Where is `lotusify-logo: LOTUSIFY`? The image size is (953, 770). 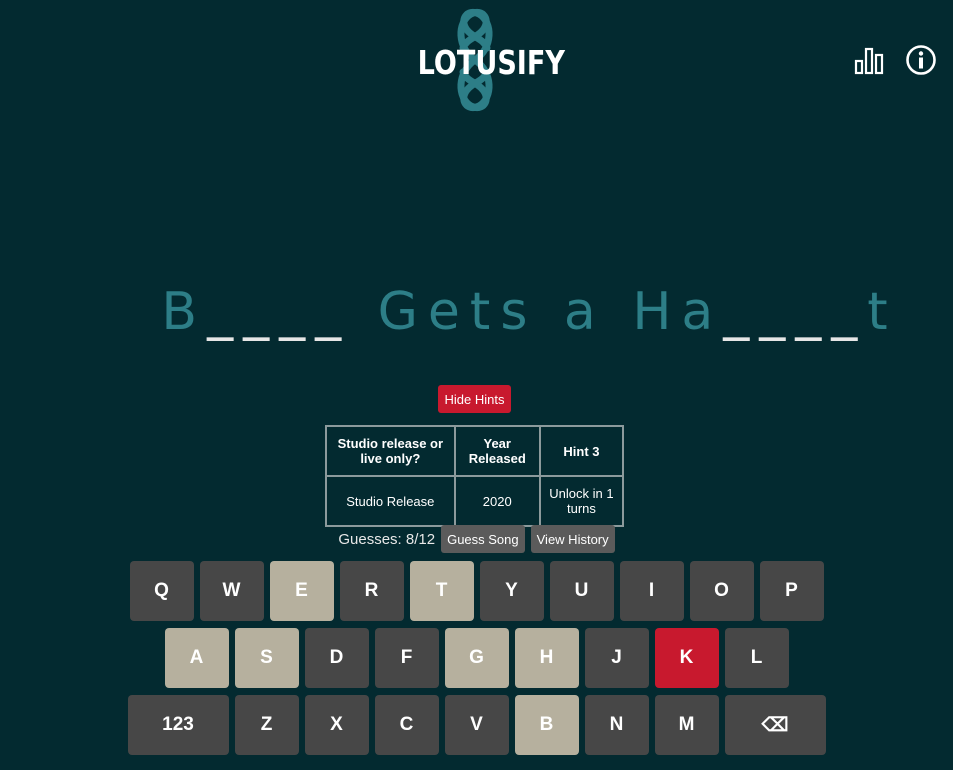 lotusify-logo: LOTUSIFY is located at coordinates (485, 60).